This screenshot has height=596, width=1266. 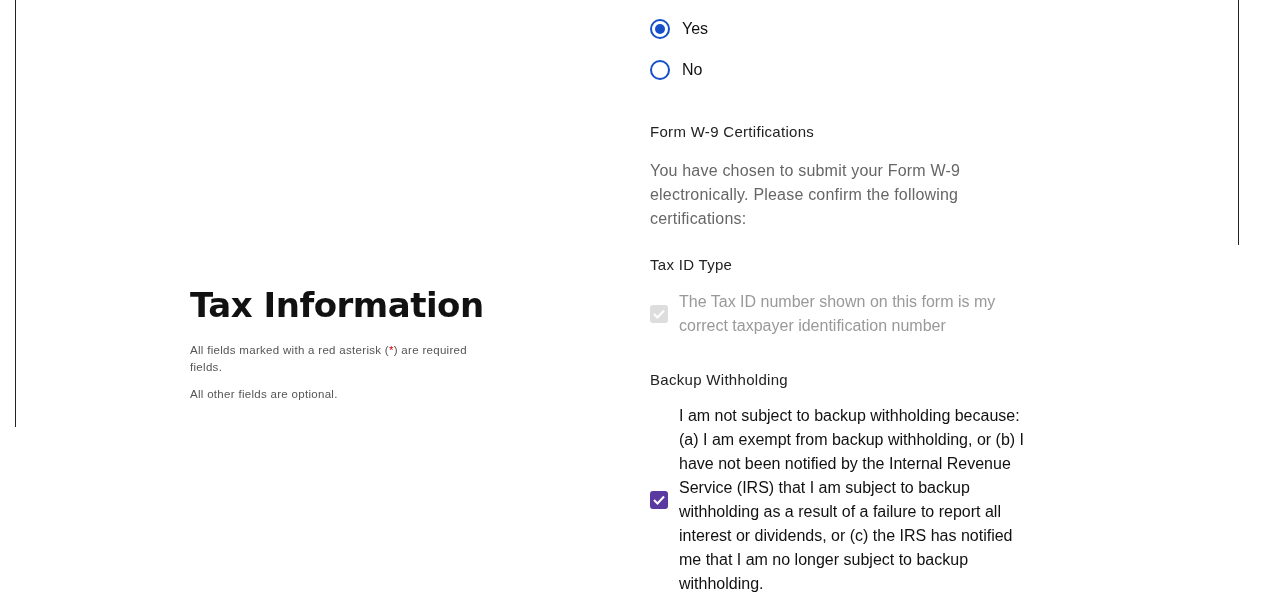 What do you see at coordinates (264, 394) in the screenshot?
I see `optional-fields-note: All other fields are optional.` at bounding box center [264, 394].